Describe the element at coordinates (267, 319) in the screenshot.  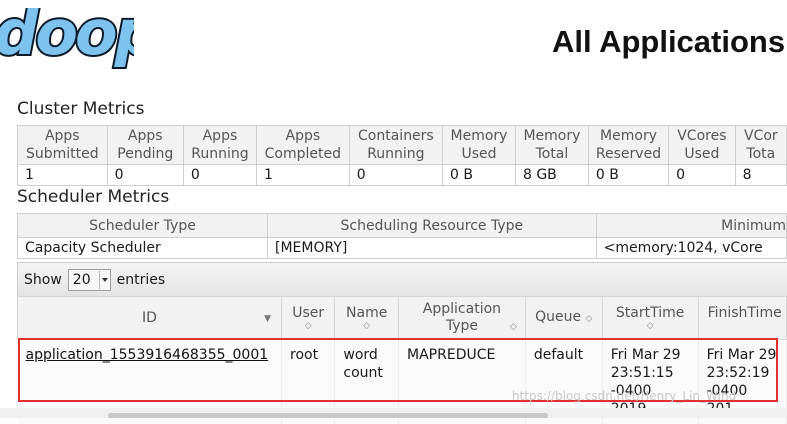
I see `sort-desc-icon: ▼` at that location.